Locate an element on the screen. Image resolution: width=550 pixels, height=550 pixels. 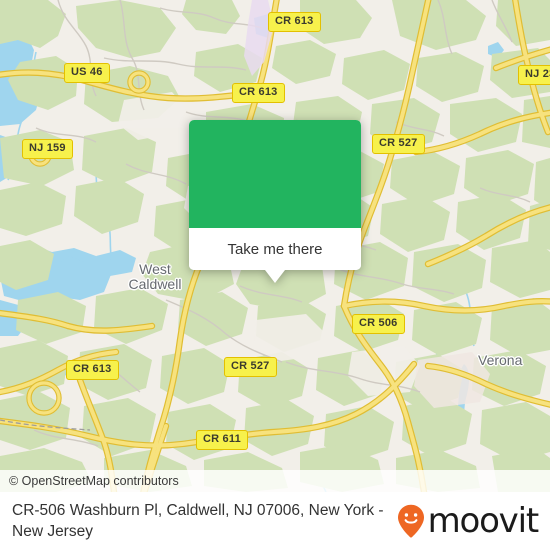
popup-body: Take me there is located at coordinates (275, 195).